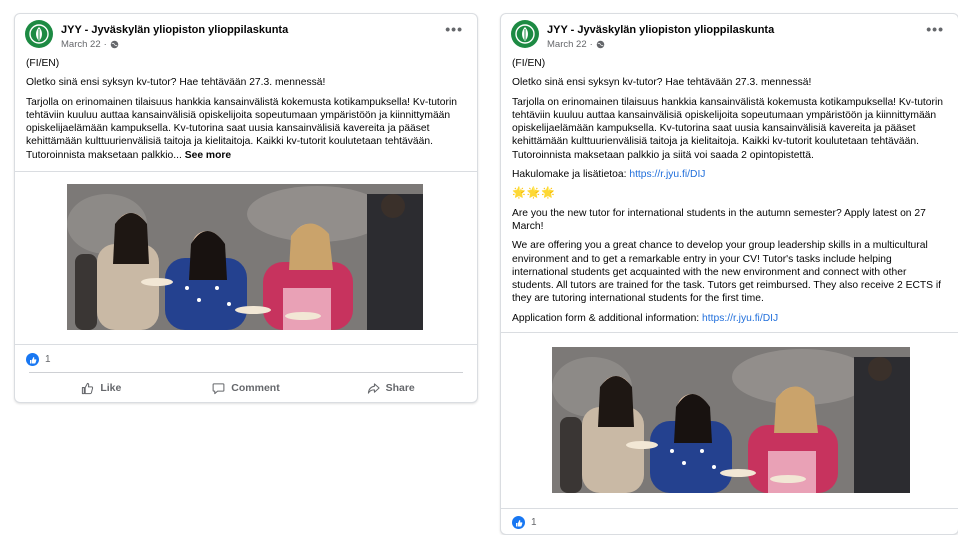 The height and width of the screenshot is (535, 958). I want to click on share-icon, so click(373, 388).